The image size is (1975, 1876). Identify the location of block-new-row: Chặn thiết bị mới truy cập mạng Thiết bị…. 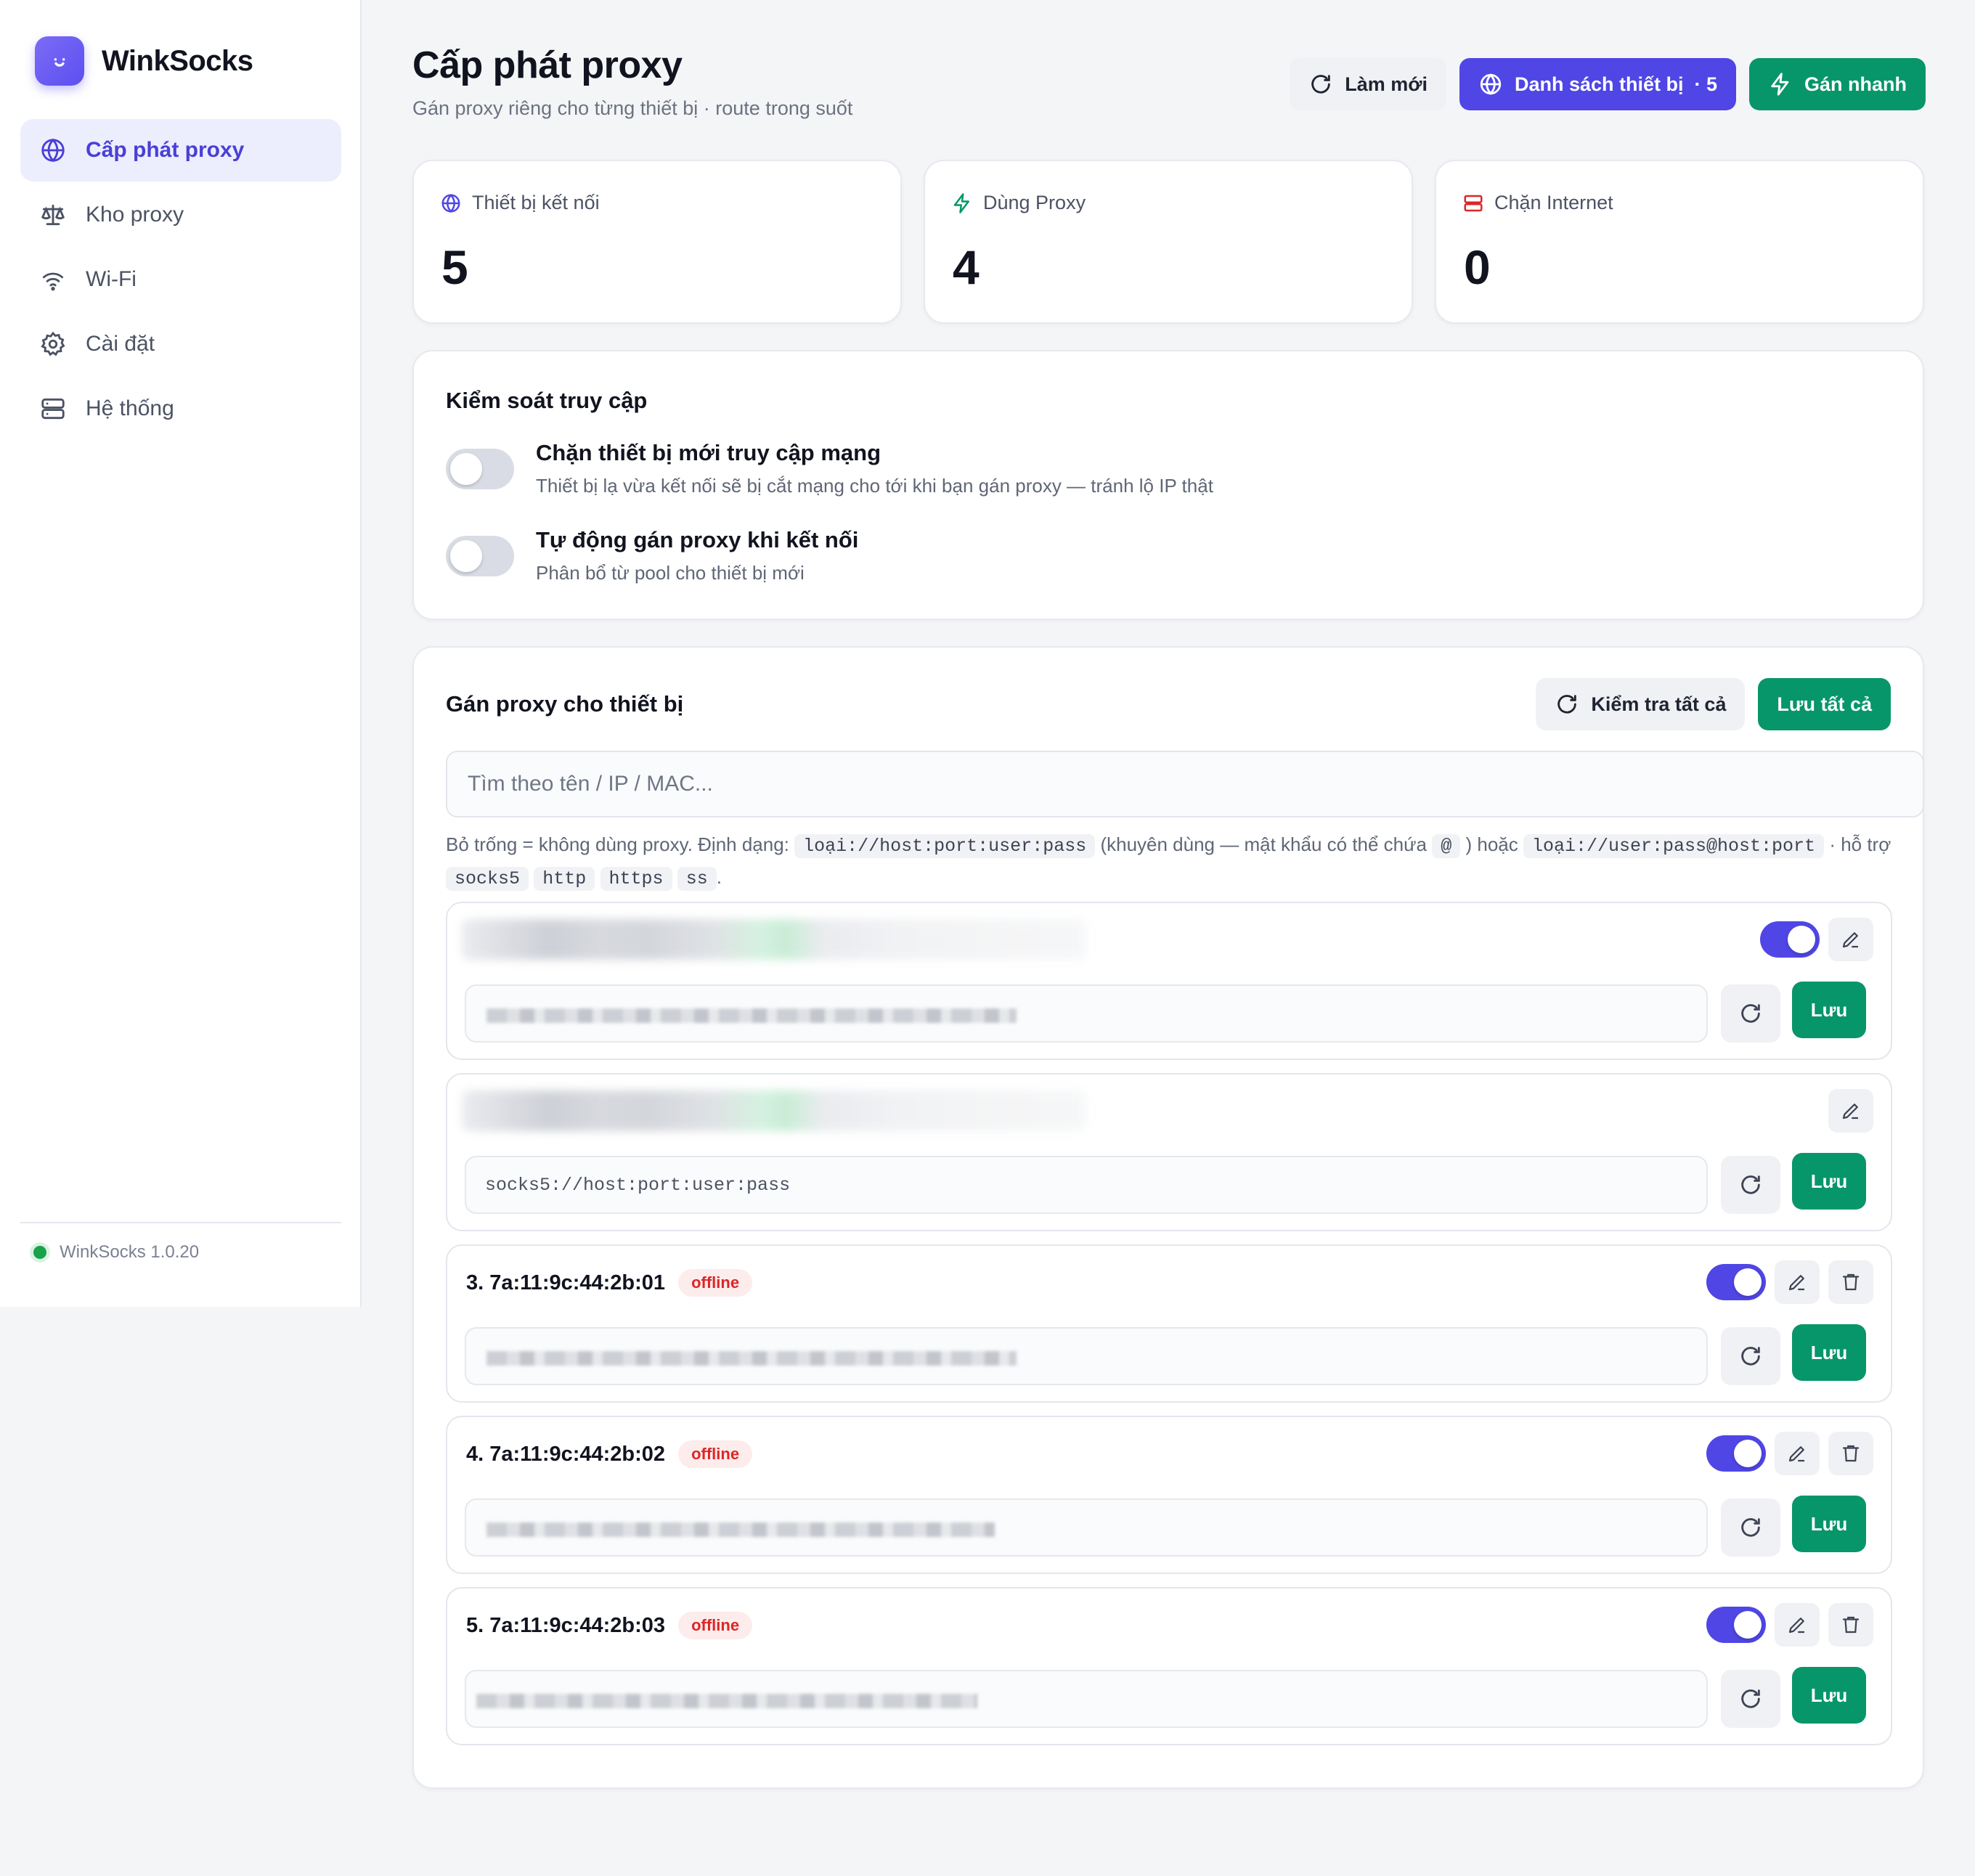
(829, 468).